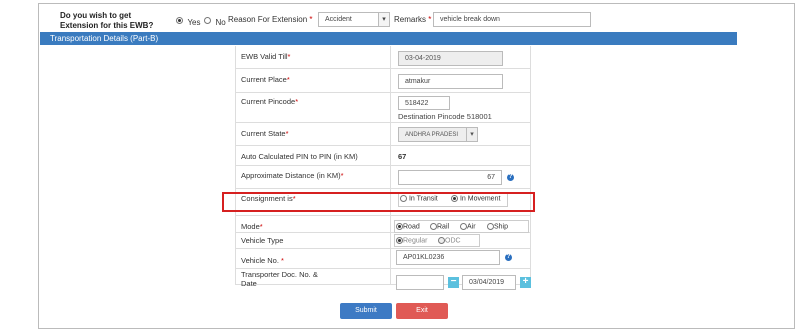 Image resolution: width=800 pixels, height=333 pixels. I want to click on ewb-valid-till-label-text: EWB Valid Till, so click(264, 56).